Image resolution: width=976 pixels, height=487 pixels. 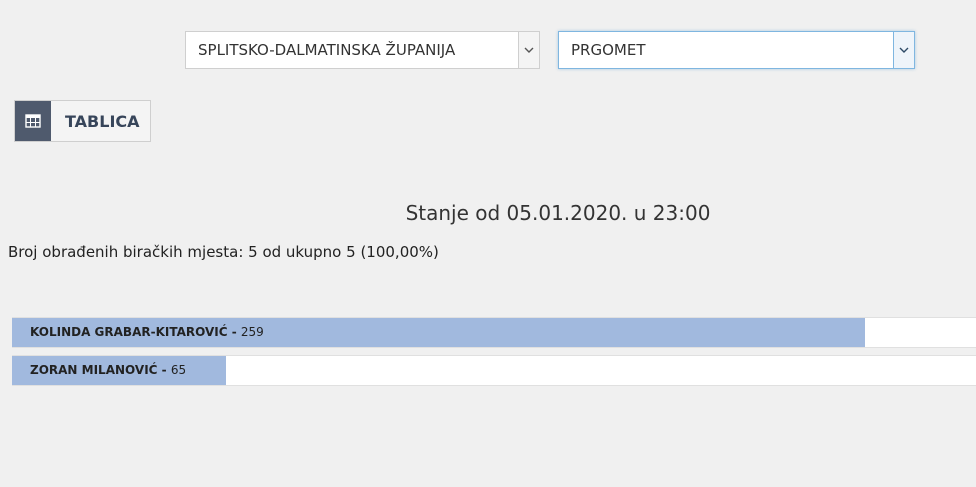 What do you see at coordinates (494, 332) in the screenshot?
I see `candidate-bar-row: KOLINDA GRABAR-KITAROVIĆ - 259` at bounding box center [494, 332].